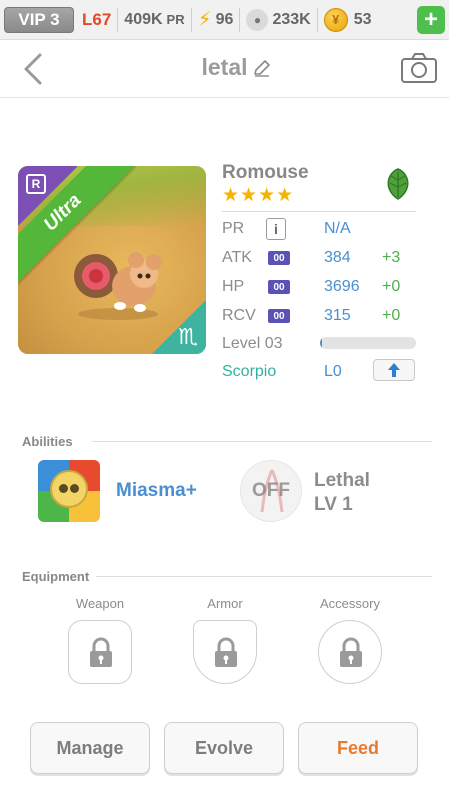 This screenshot has width=449, height=800. What do you see at coordinates (333, 371) in the screenshot?
I see `zodiac-level: L0` at bounding box center [333, 371].